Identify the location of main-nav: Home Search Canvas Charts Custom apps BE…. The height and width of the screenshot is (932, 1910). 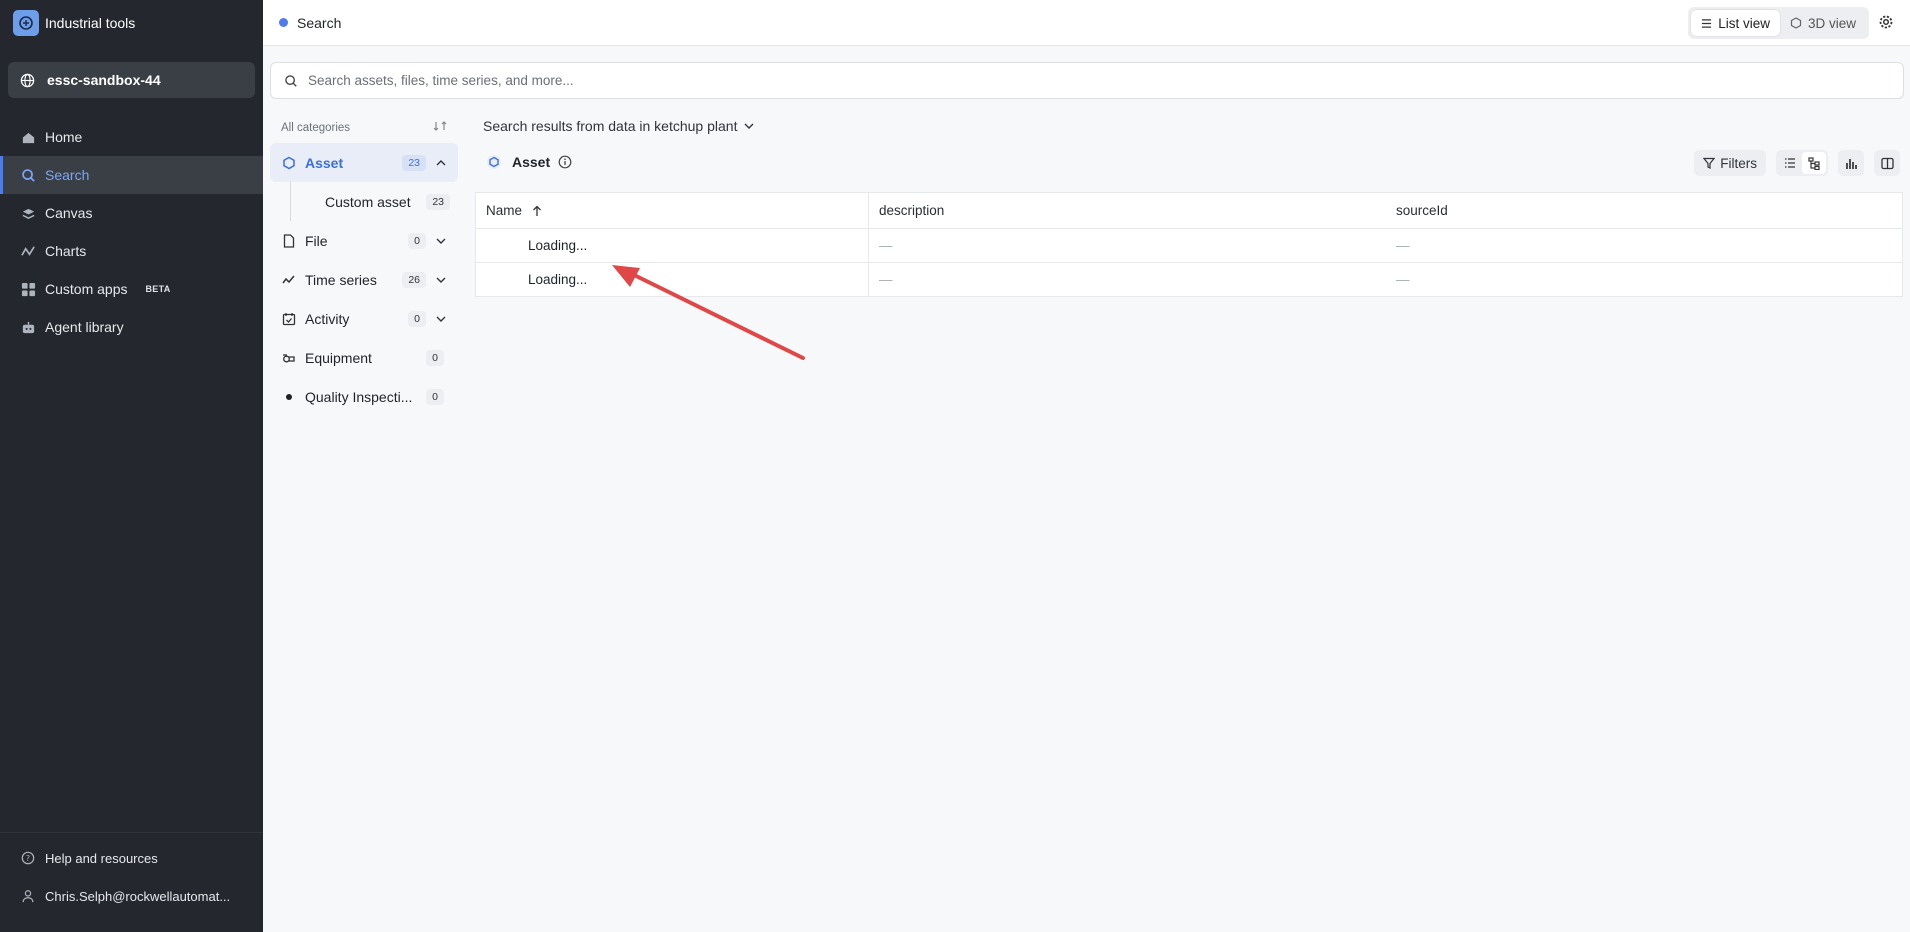
(131, 232).